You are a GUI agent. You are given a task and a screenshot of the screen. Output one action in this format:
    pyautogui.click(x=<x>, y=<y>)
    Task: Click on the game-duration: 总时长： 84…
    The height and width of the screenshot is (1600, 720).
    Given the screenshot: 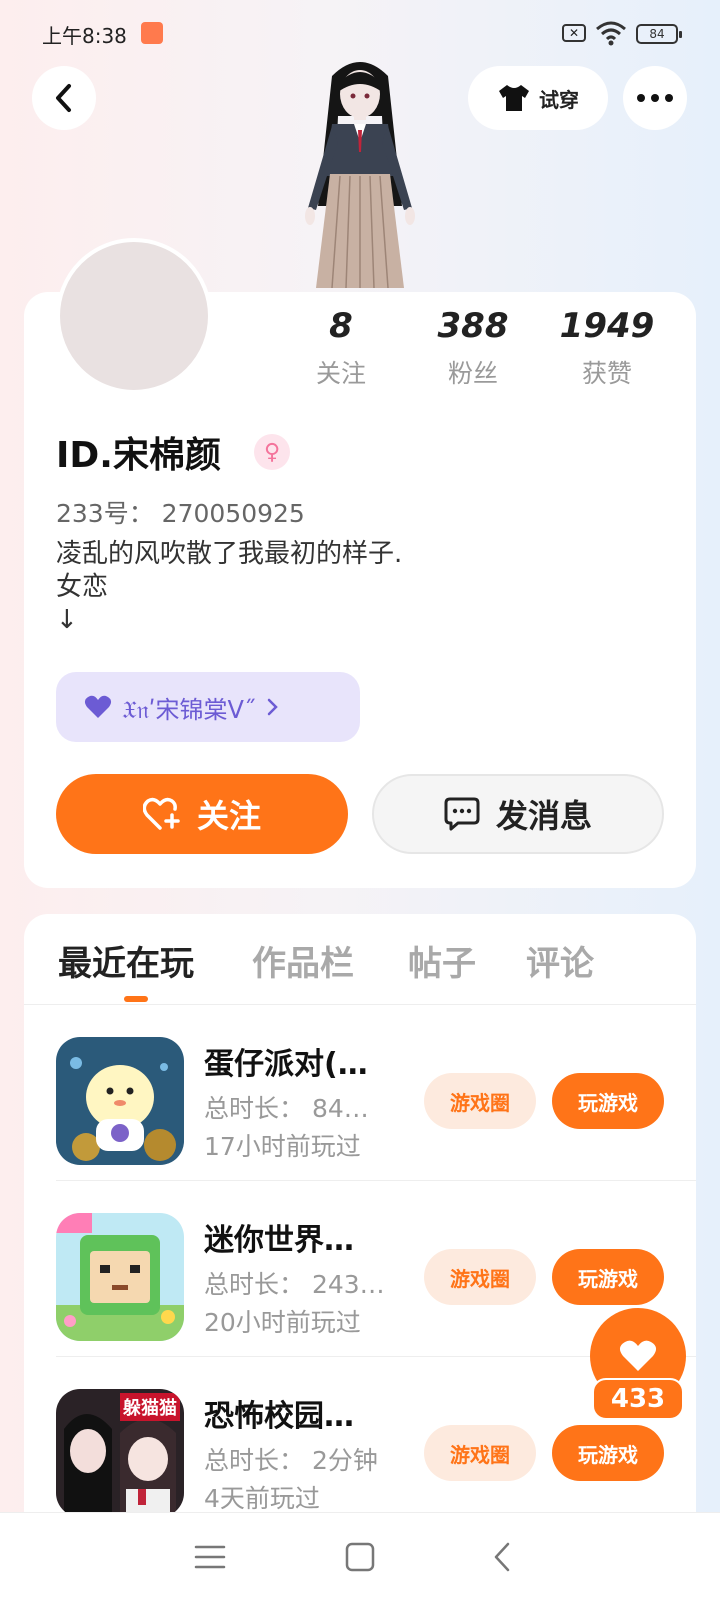 What is the action you would take?
    pyautogui.click(x=286, y=1108)
    